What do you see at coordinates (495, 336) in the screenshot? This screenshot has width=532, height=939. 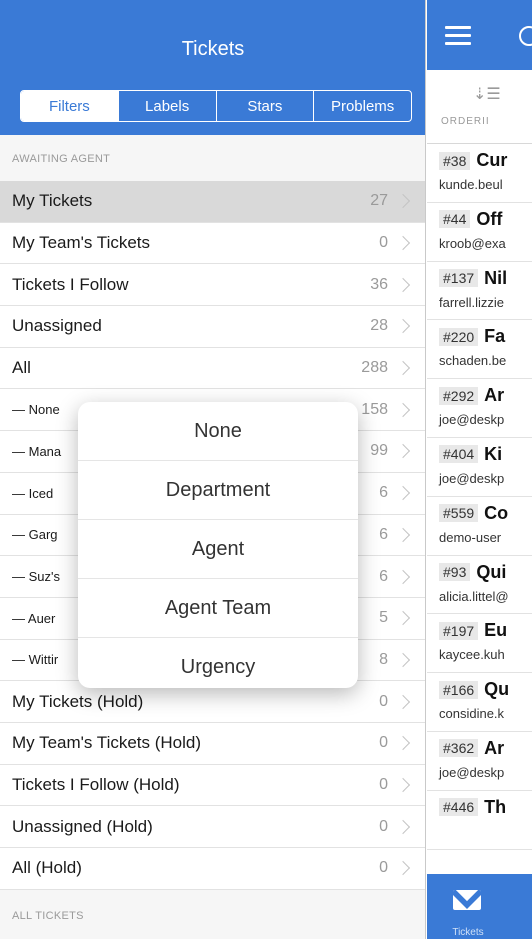 I see `ticket-subject: Fa` at bounding box center [495, 336].